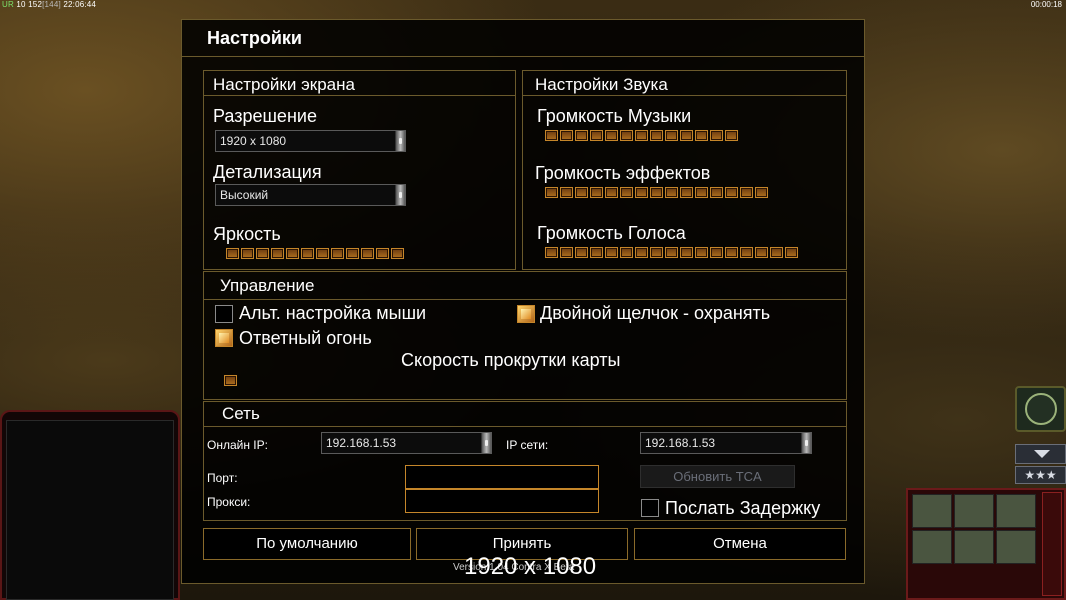  Describe the element at coordinates (406, 443) in the screenshot. I see `online-ip-select: 192.168.1.53` at that location.